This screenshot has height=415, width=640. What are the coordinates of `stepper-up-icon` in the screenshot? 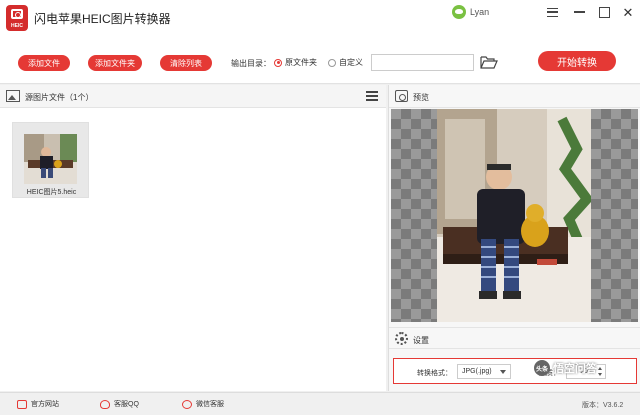 It's located at (600, 368).